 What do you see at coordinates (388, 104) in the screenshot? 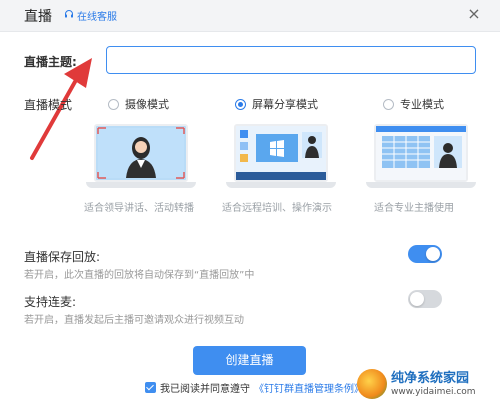
I see `radio-professional` at bounding box center [388, 104].